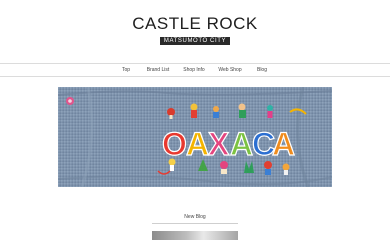 The width and height of the screenshot is (390, 240). Describe the element at coordinates (283, 144) in the screenshot. I see `embroidery-letter-a3: A` at that location.